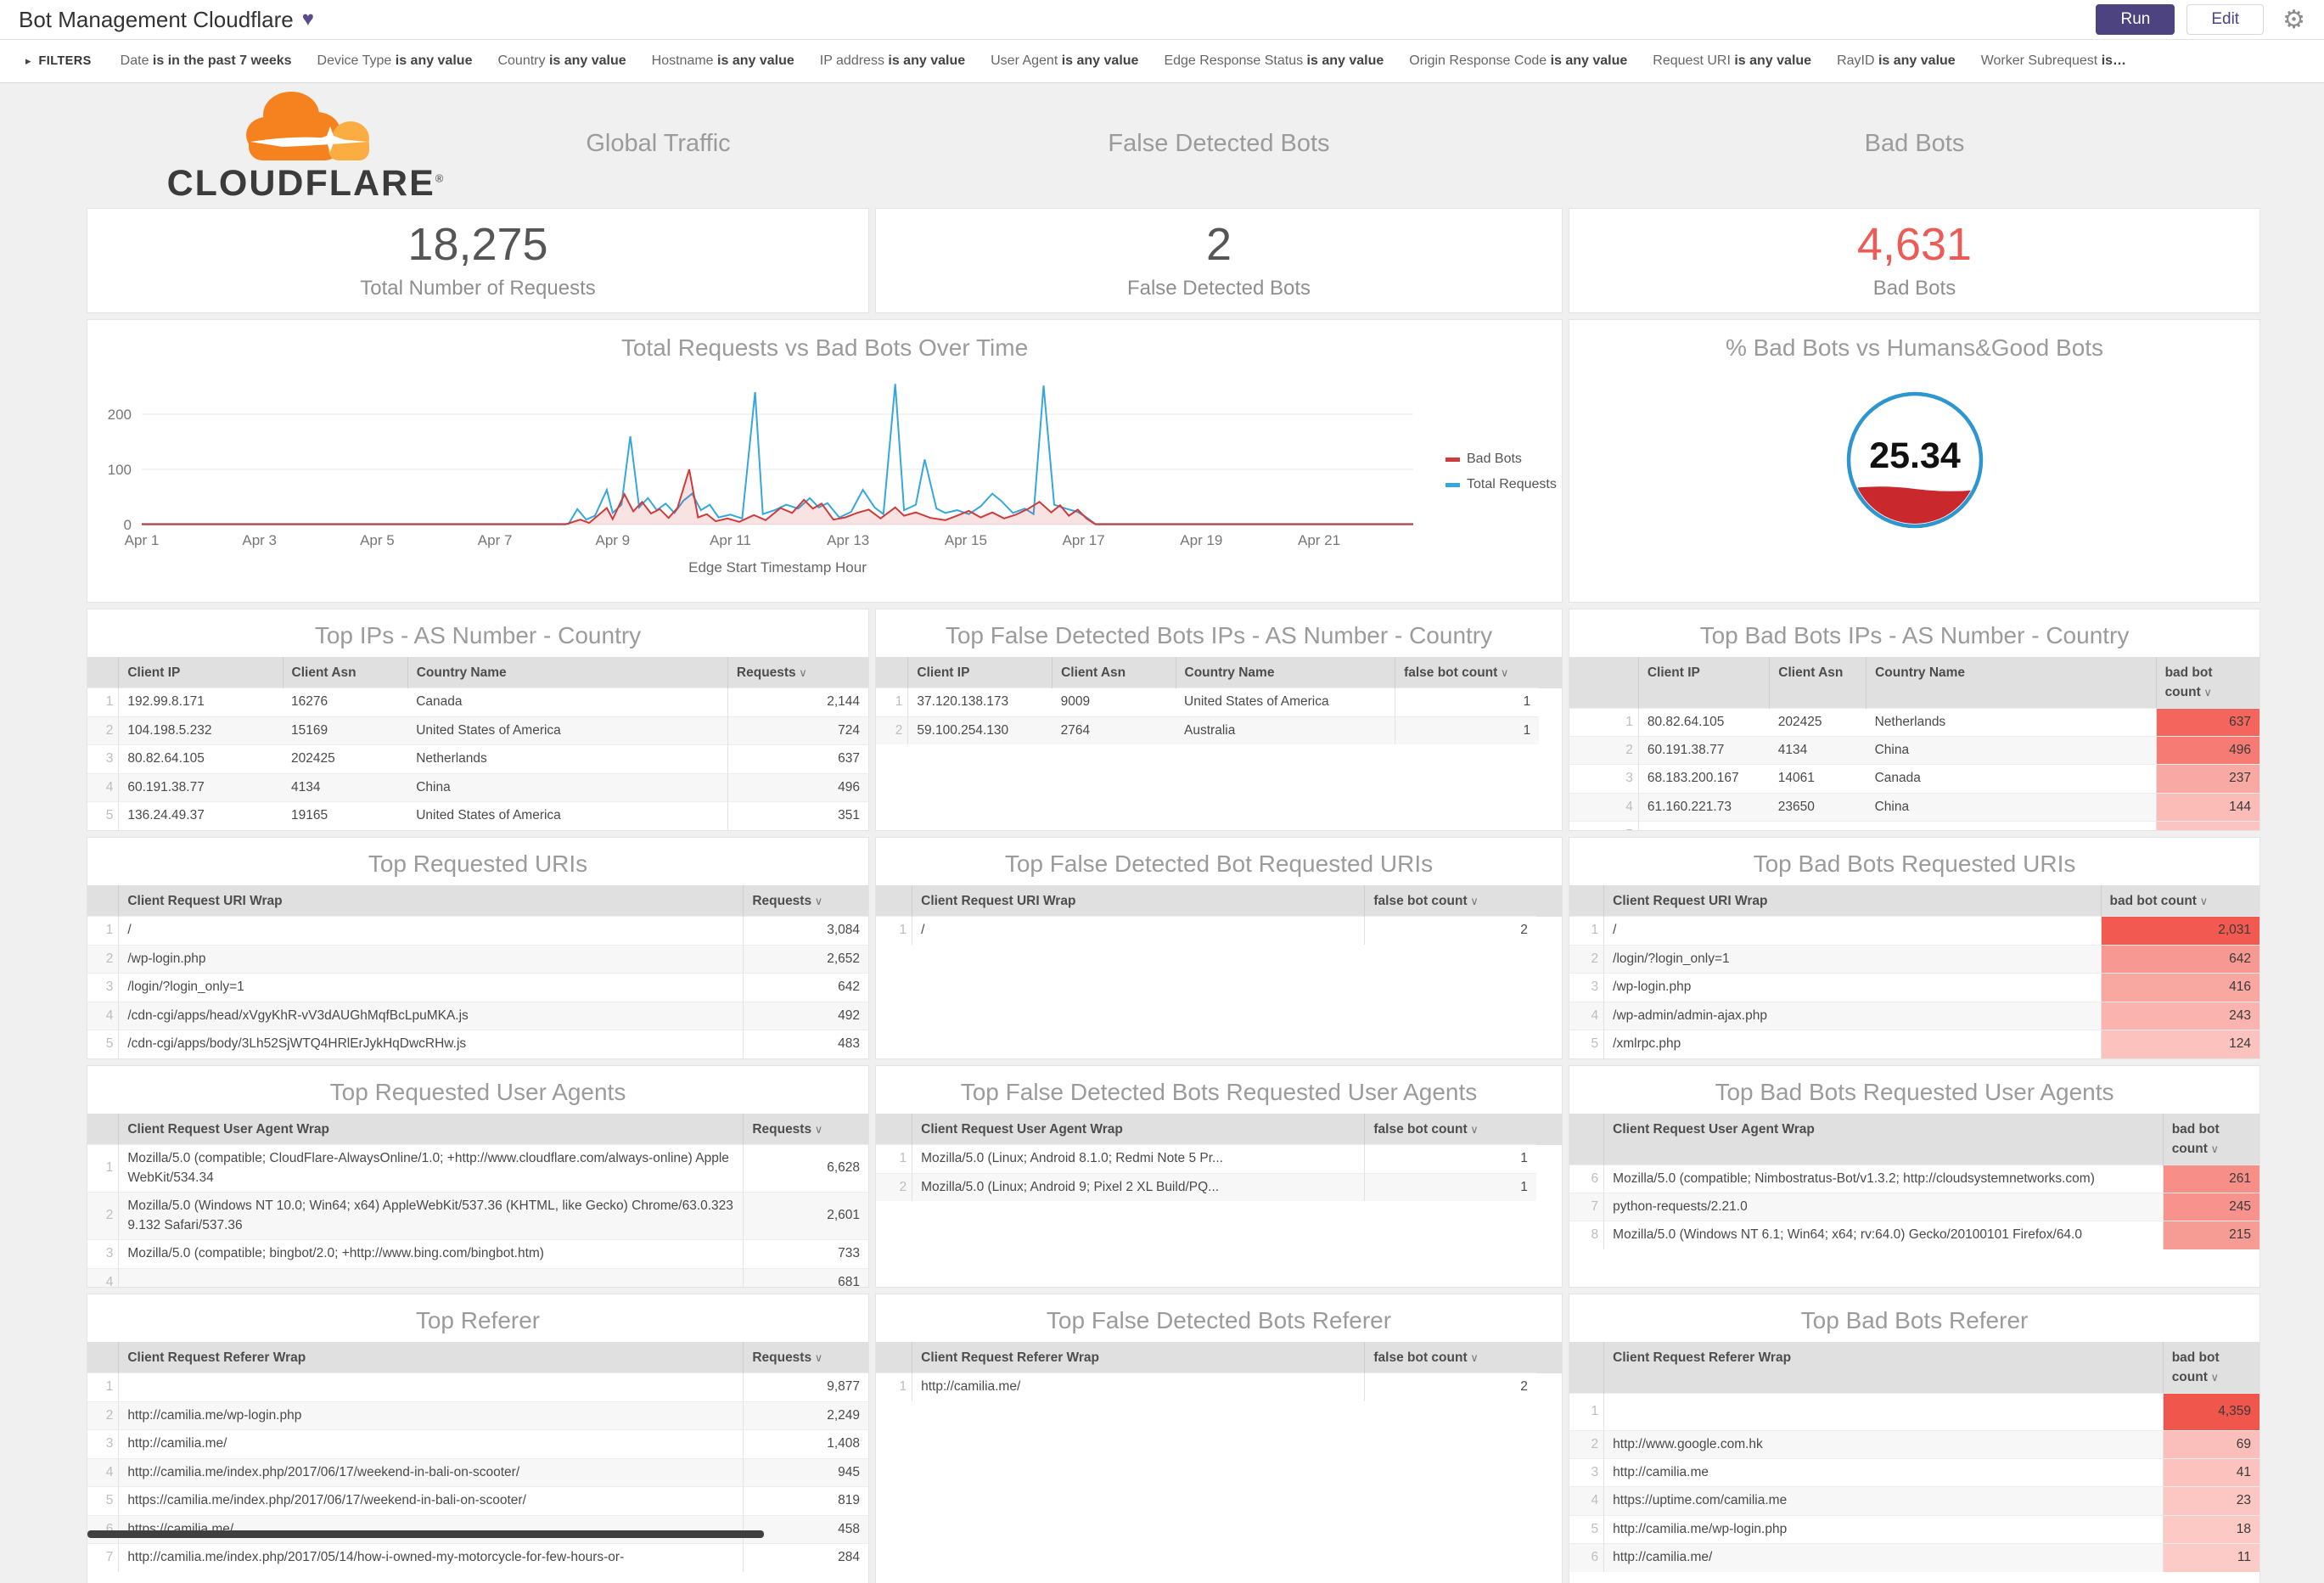 This screenshot has height=1583, width=2324. Describe the element at coordinates (1587, 1411) in the screenshot. I see `row-number: 1` at that location.